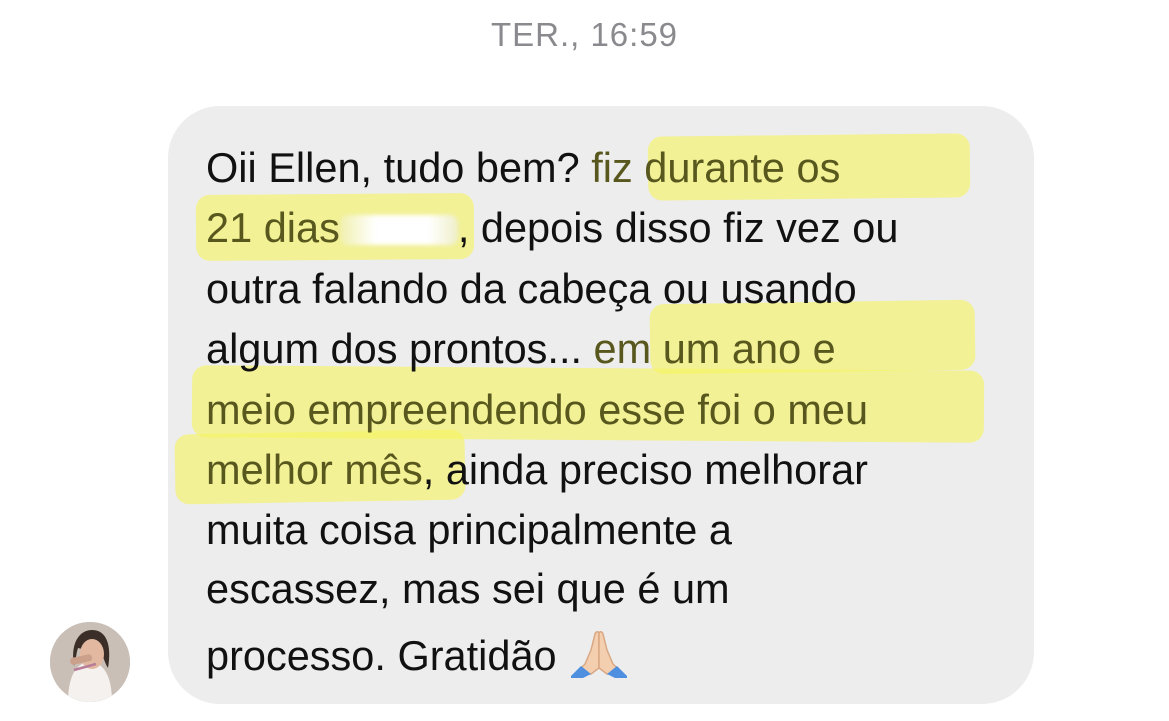 Image resolution: width=1169 pixels, height=721 pixels. Describe the element at coordinates (584, 34) in the screenshot. I see `message-timestamp: TER., 16:59` at that location.